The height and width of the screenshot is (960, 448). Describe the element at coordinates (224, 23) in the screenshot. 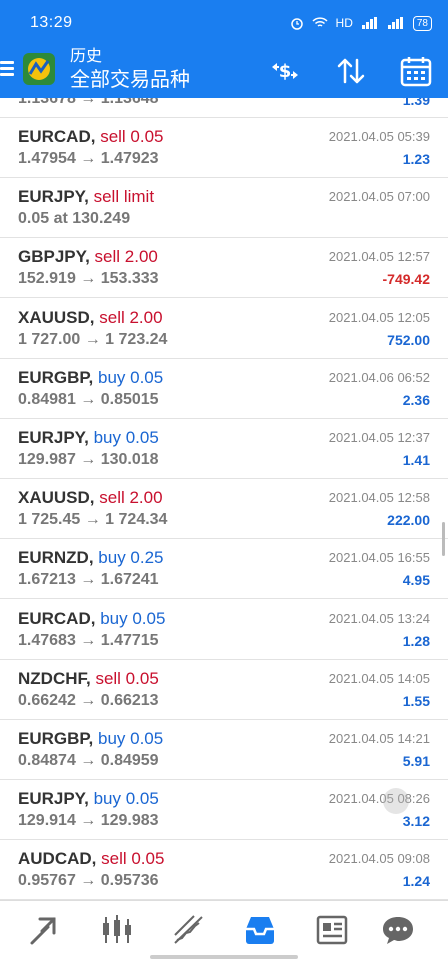

I see `status-bar: 13:29 HD 78` at that location.